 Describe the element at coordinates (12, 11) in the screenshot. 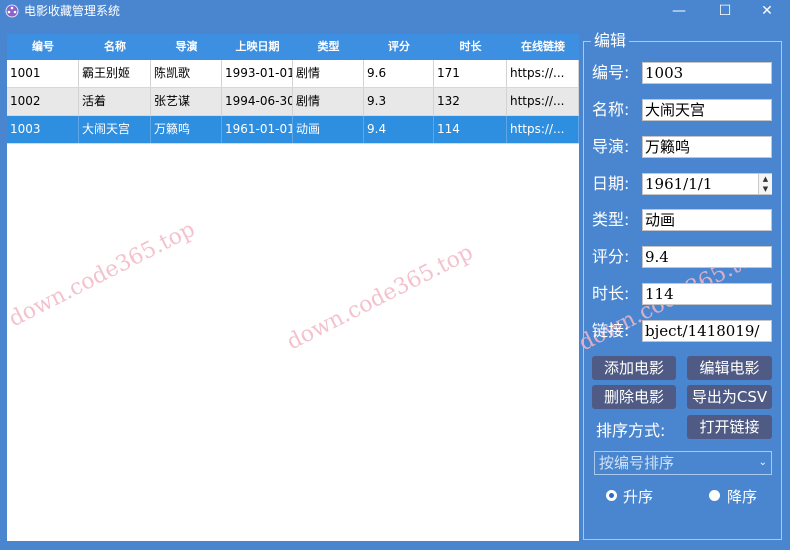

I see `app-icon` at that location.